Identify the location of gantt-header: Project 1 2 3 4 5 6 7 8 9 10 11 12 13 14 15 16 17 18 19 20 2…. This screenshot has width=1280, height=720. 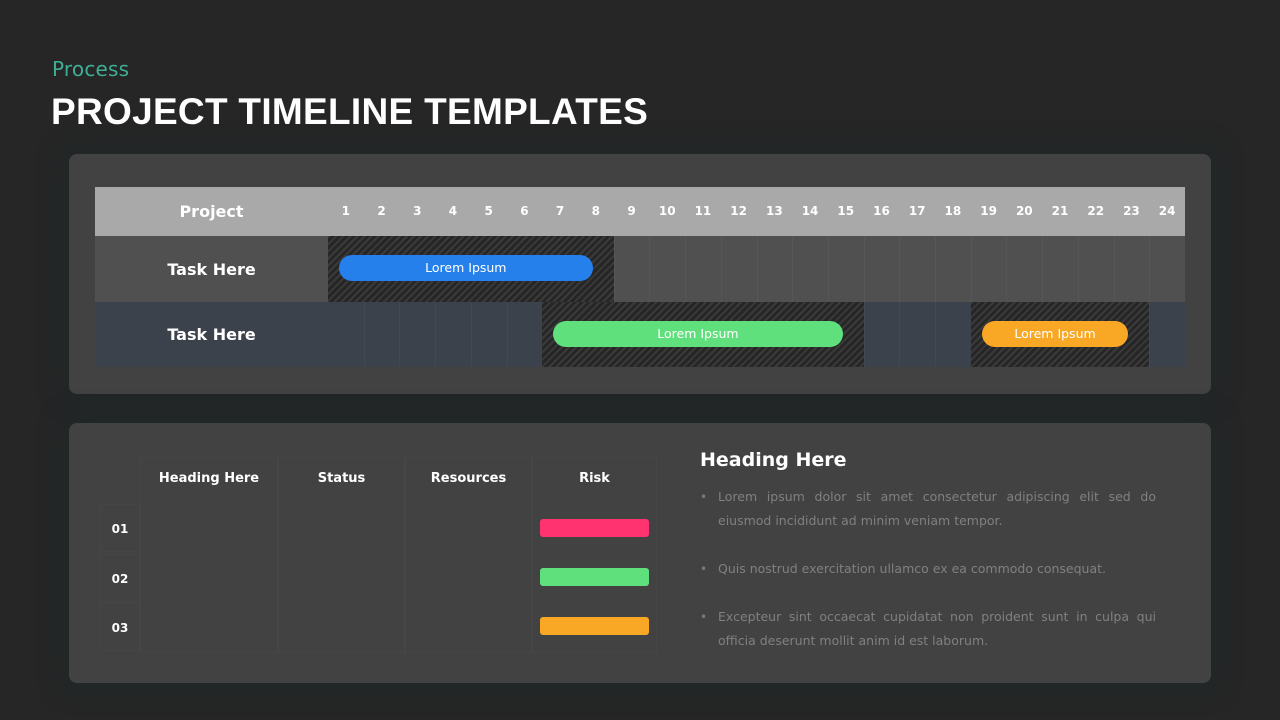
(640, 211).